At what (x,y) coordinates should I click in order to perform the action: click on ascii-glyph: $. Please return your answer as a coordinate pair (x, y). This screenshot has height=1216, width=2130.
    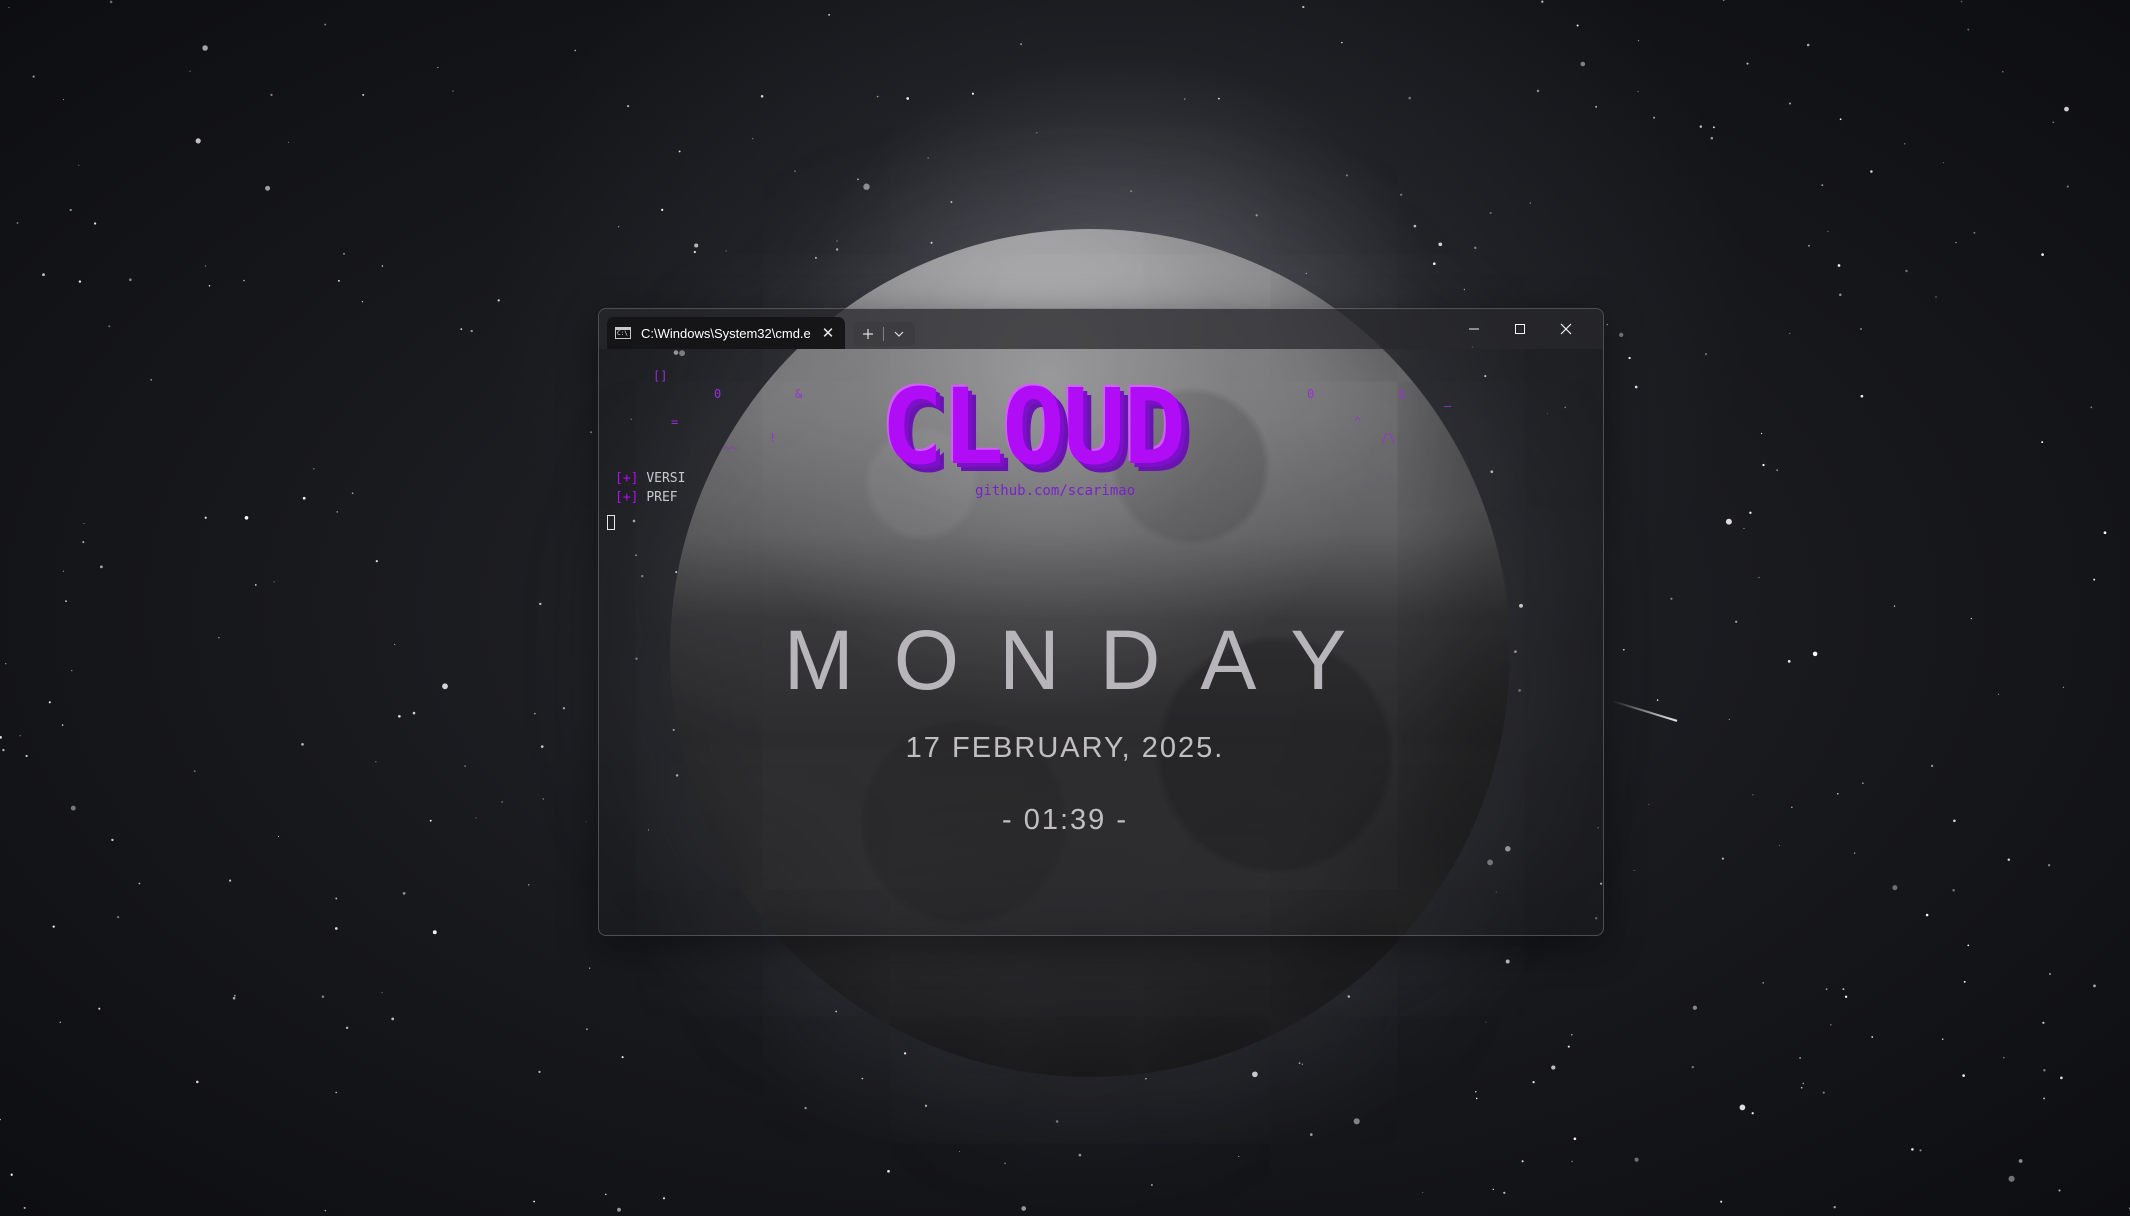
    Looking at the image, I should click on (1402, 394).